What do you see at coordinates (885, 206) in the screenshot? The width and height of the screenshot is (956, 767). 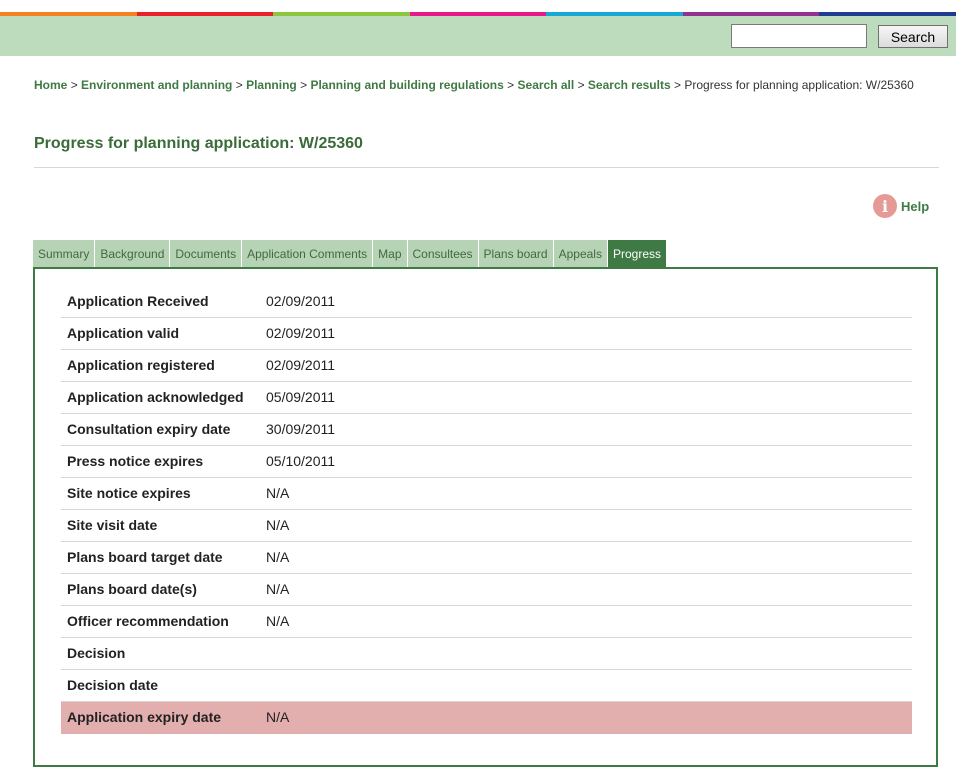 I see `info-icon: i` at bounding box center [885, 206].